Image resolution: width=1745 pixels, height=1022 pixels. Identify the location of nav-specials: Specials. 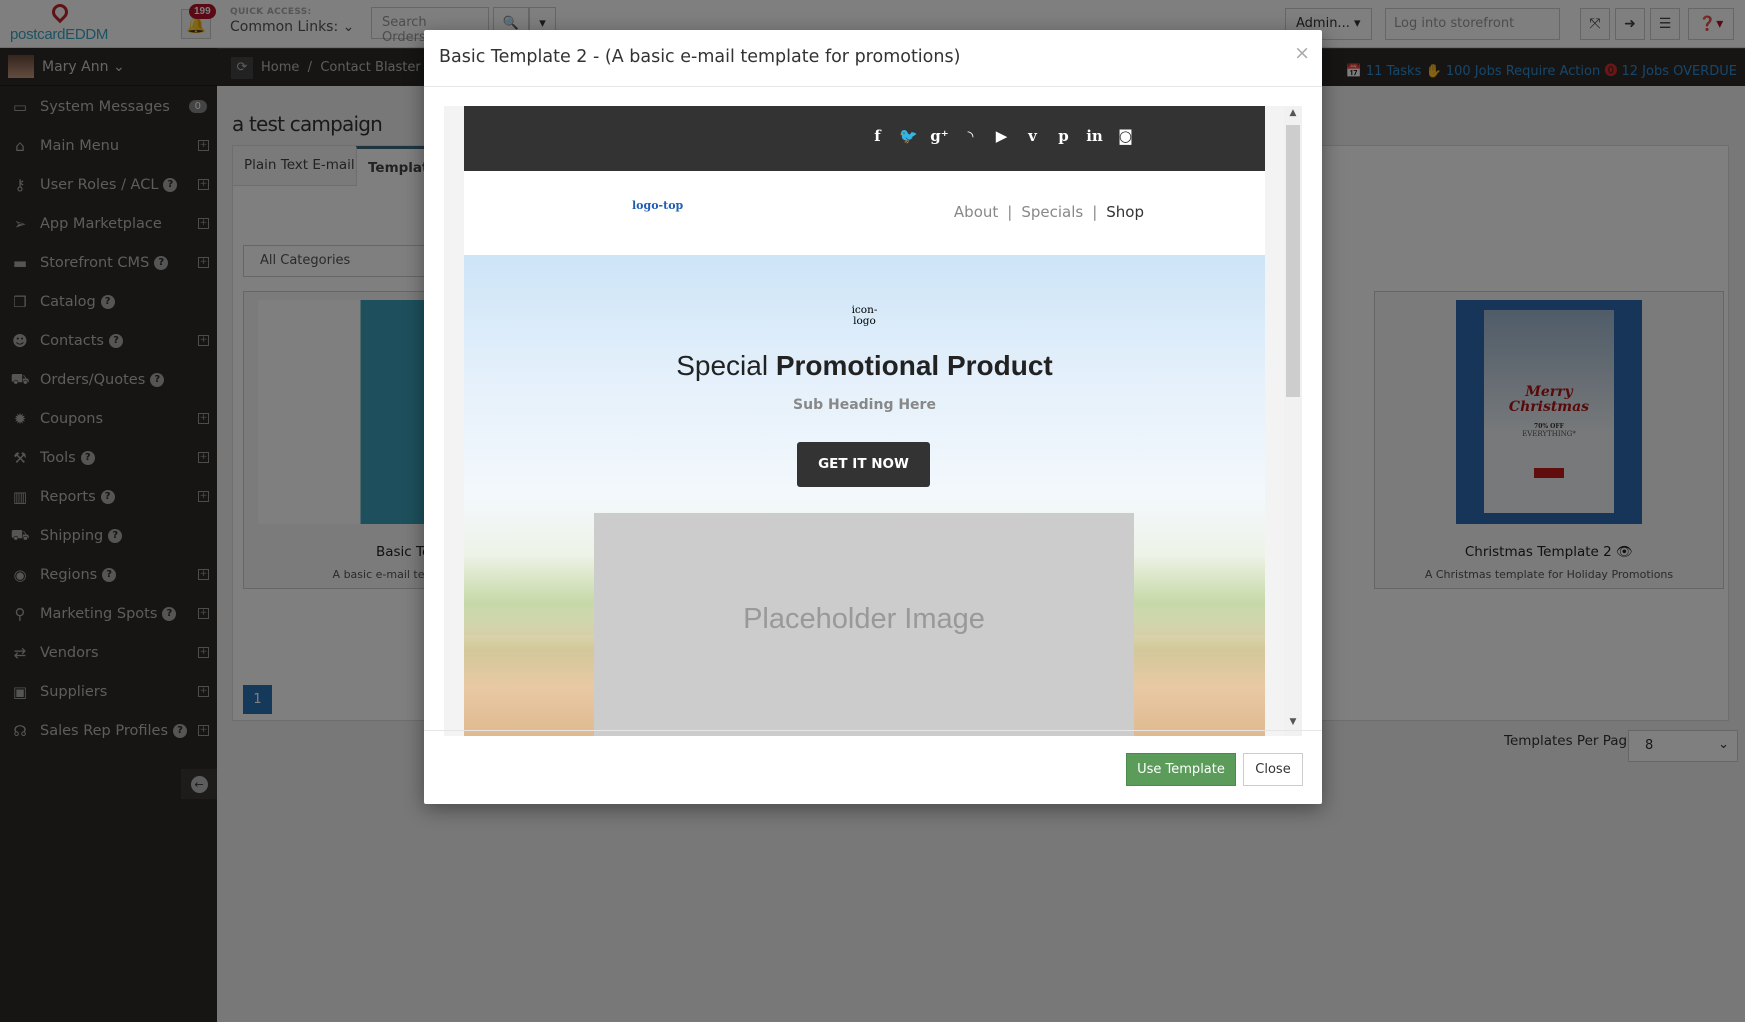
(1052, 212).